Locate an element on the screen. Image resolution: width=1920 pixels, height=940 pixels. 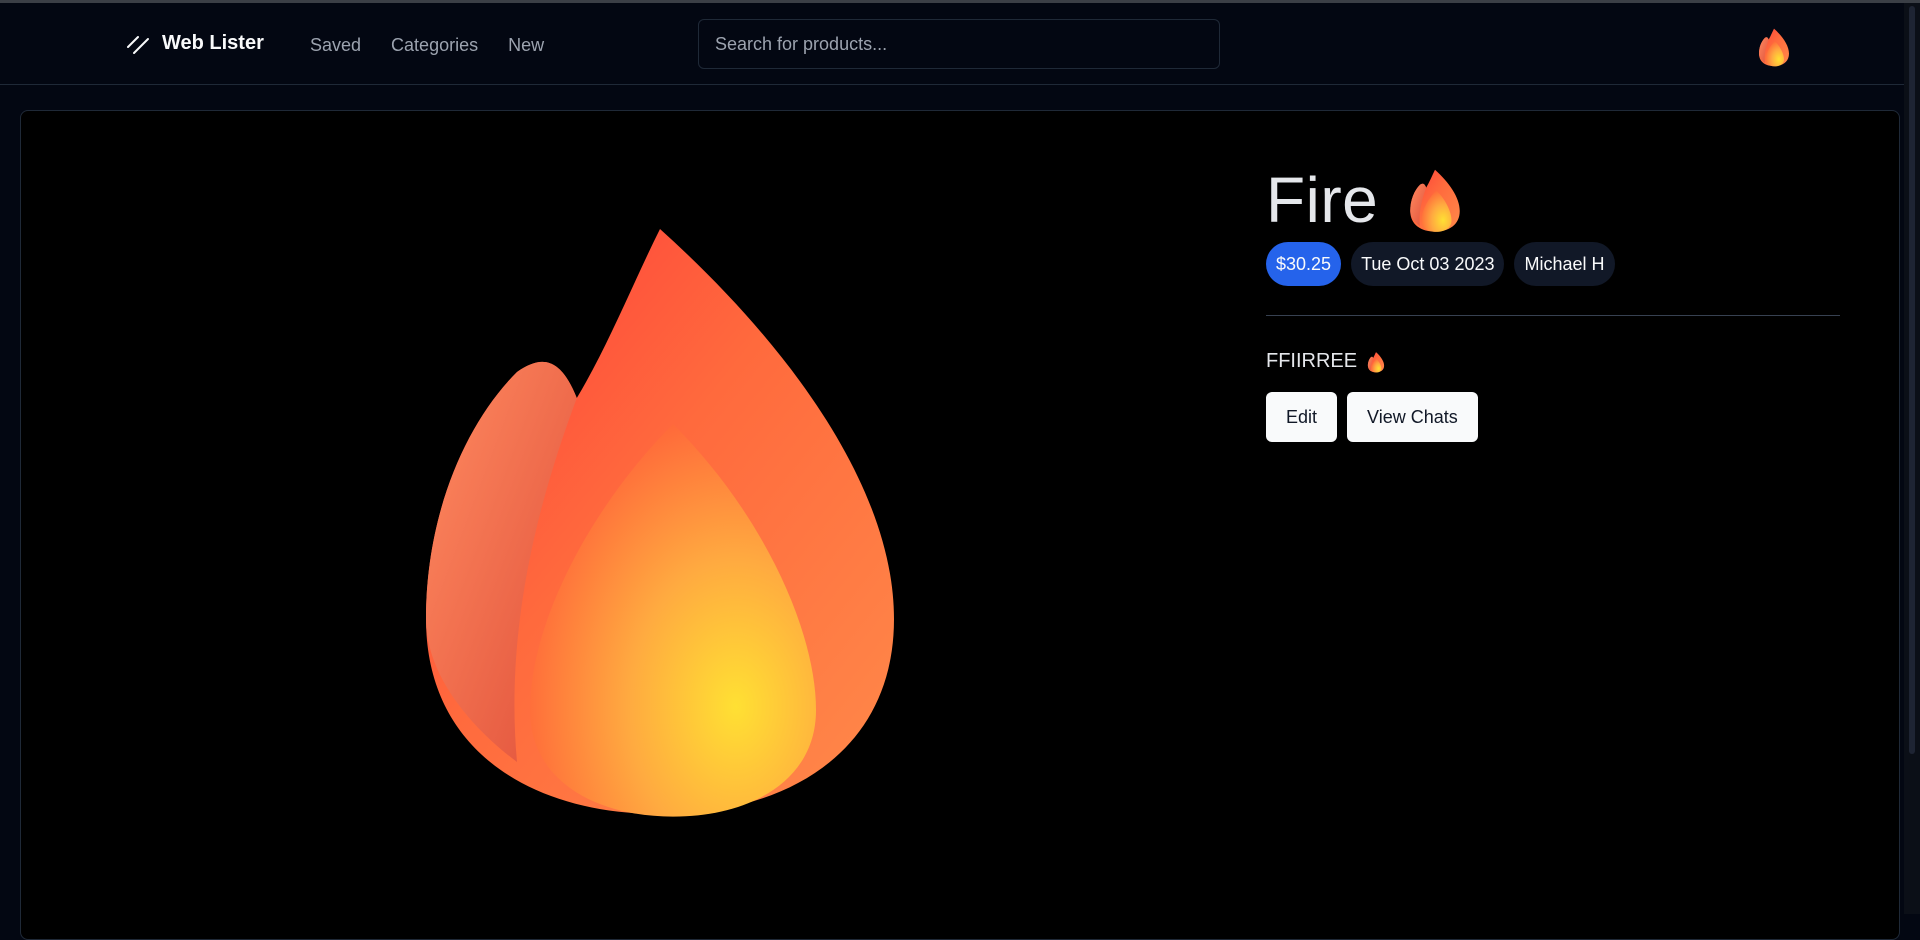
brand-name: Web Lister is located at coordinates (213, 43).